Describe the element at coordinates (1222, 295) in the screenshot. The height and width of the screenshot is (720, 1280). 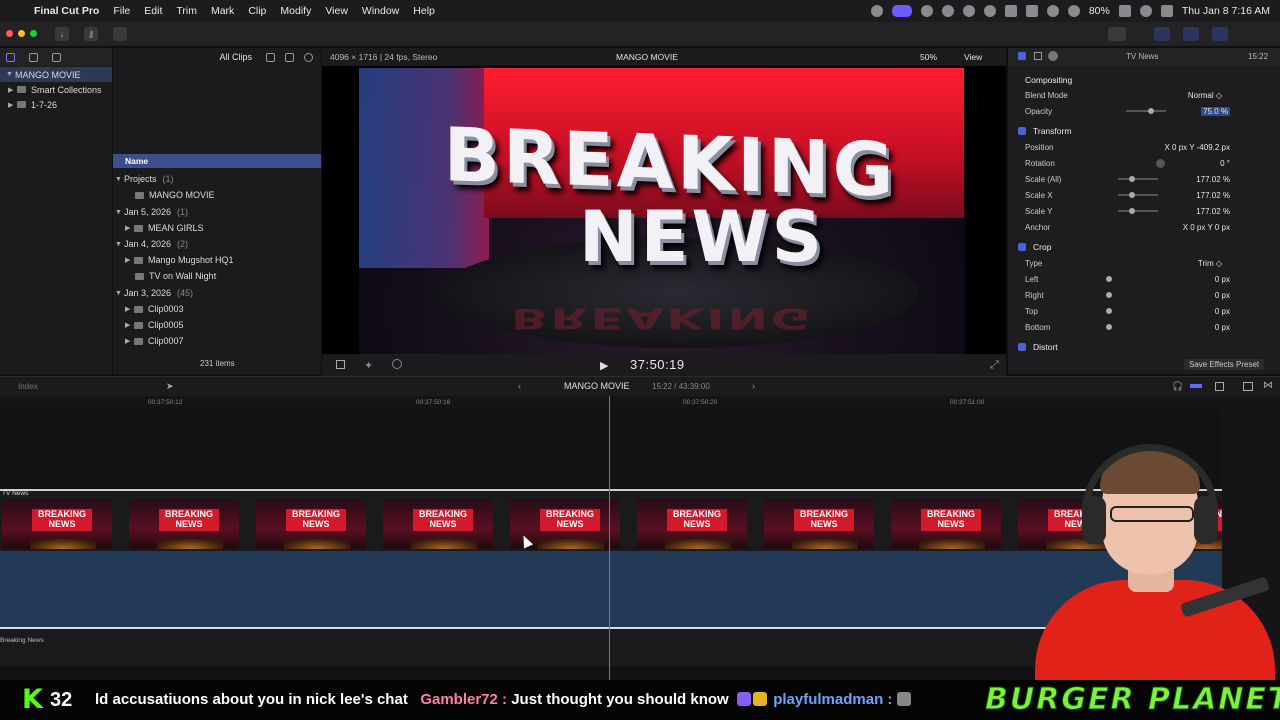
I see `crop-right-value: 0 px` at that location.